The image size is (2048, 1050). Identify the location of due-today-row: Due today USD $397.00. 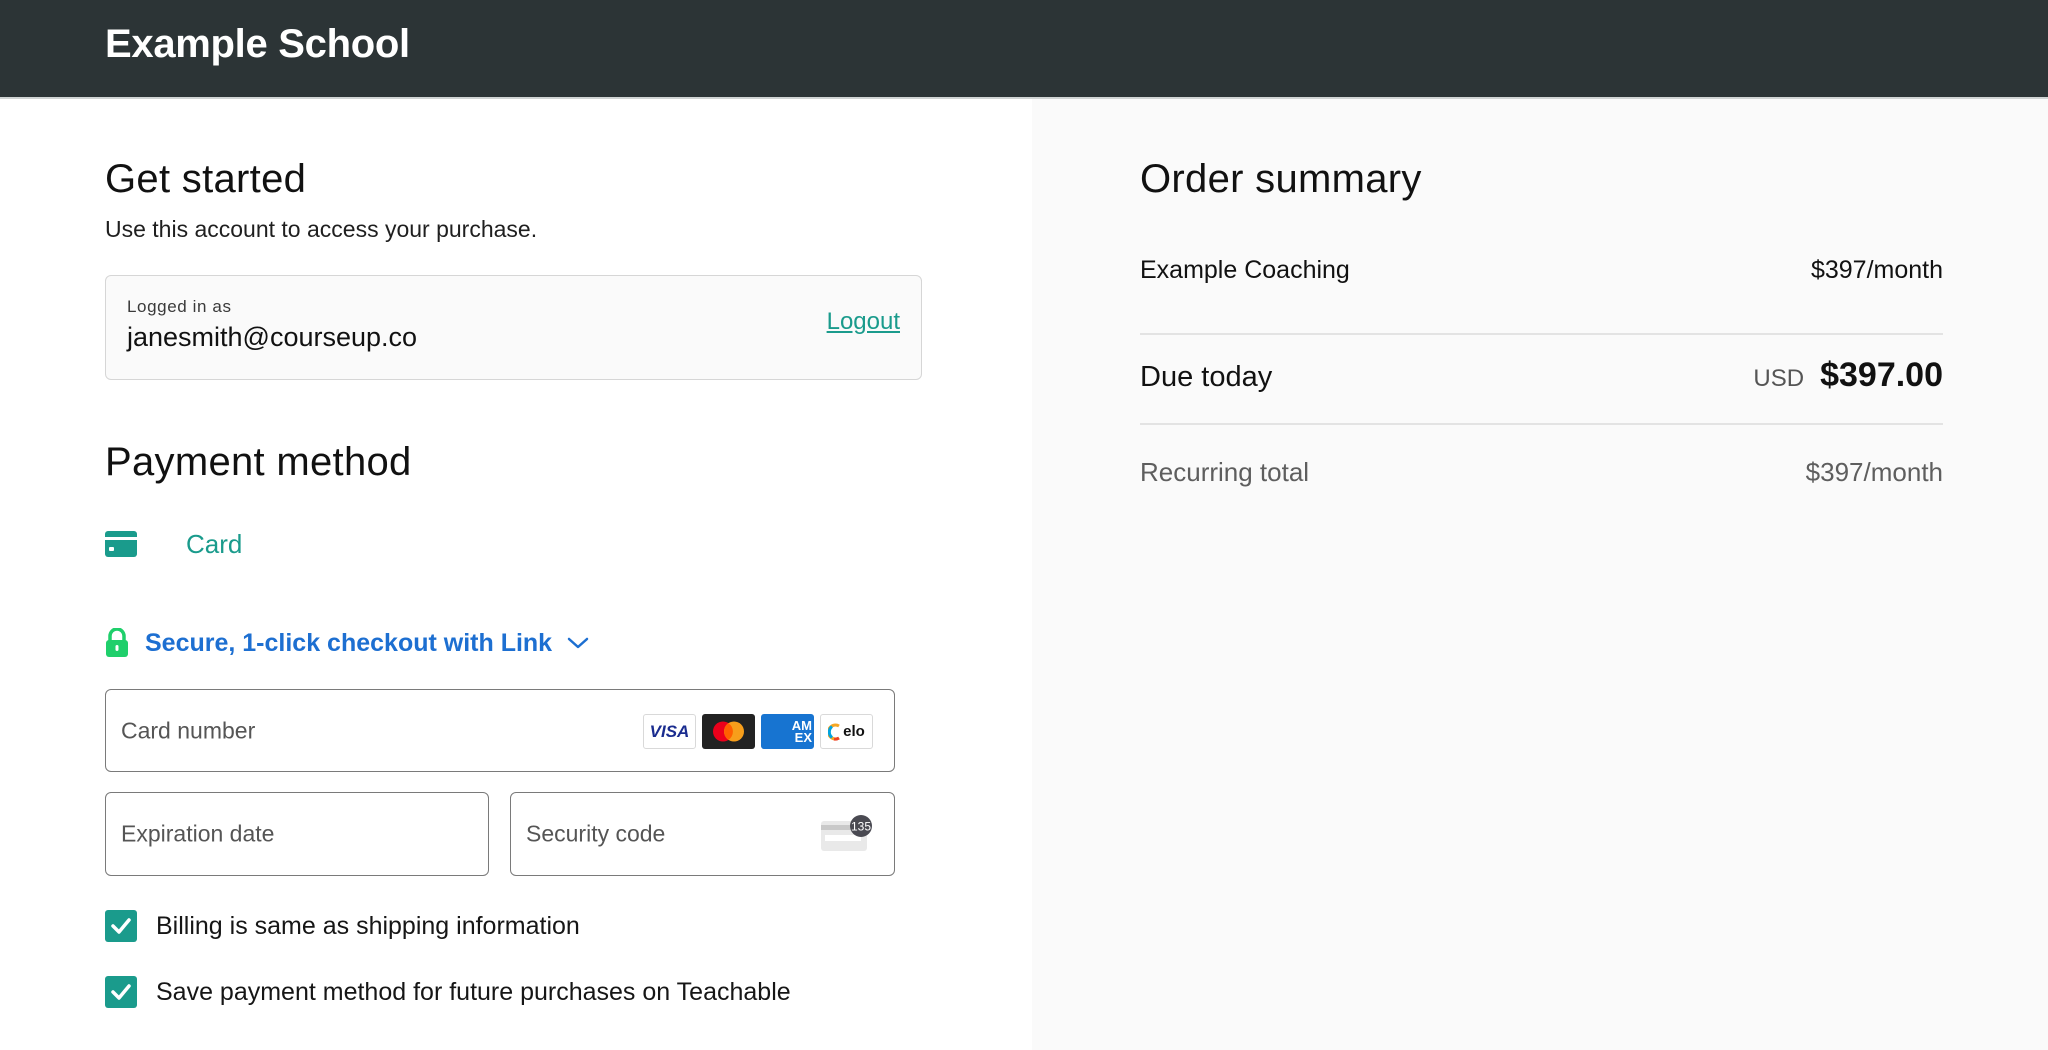
(1541, 375).